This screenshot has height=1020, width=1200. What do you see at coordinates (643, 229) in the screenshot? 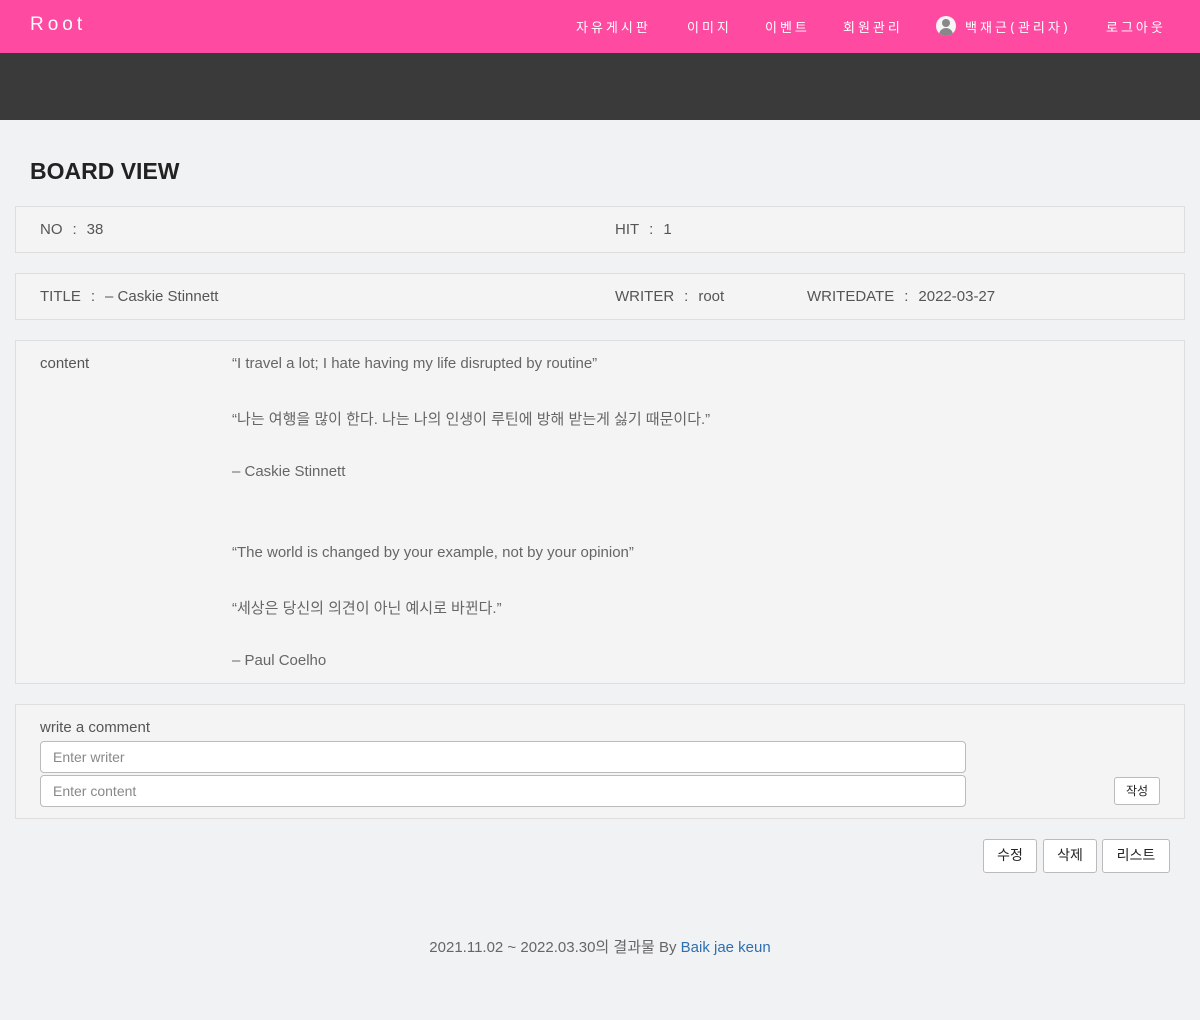
I see `hit-field: HIT:1` at bounding box center [643, 229].